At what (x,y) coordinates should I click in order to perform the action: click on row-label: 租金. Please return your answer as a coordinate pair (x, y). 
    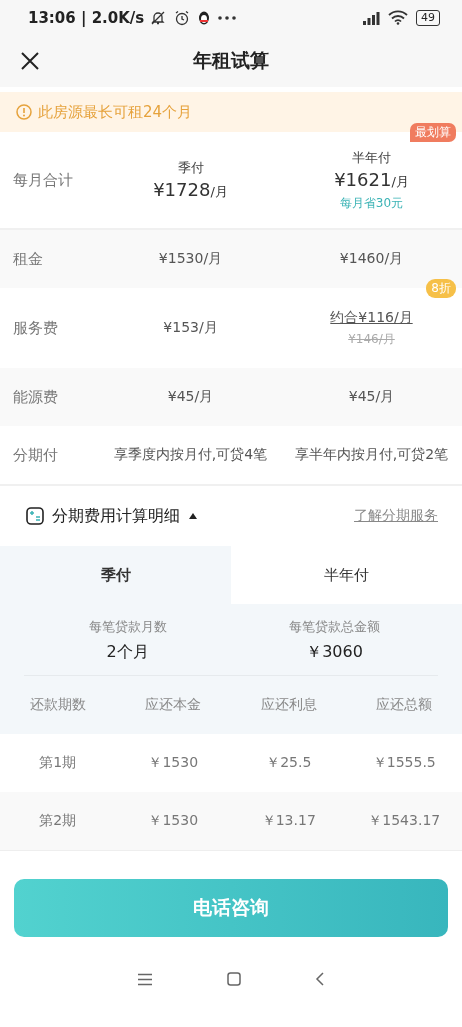
    Looking at the image, I should click on (28, 259).